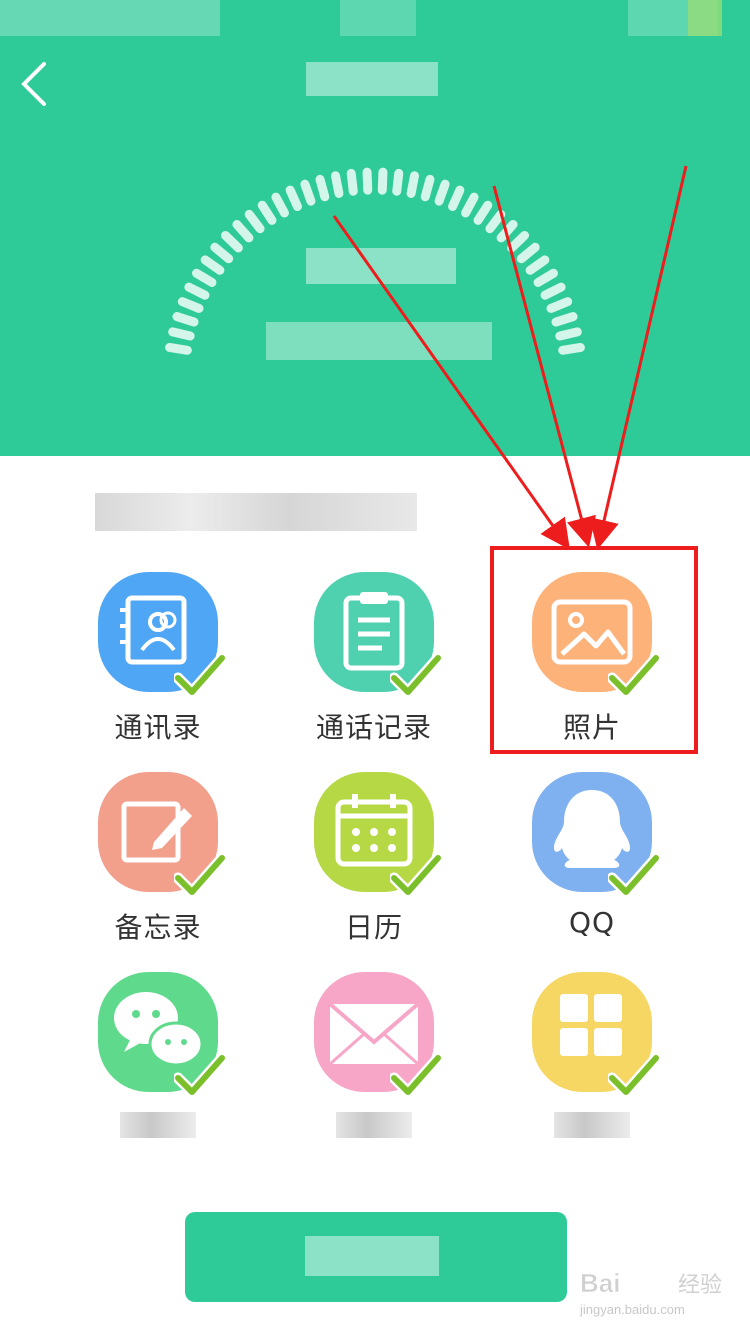 The width and height of the screenshot is (750, 1334). What do you see at coordinates (378, 1035) in the screenshot?
I see `sms-icon` at bounding box center [378, 1035].